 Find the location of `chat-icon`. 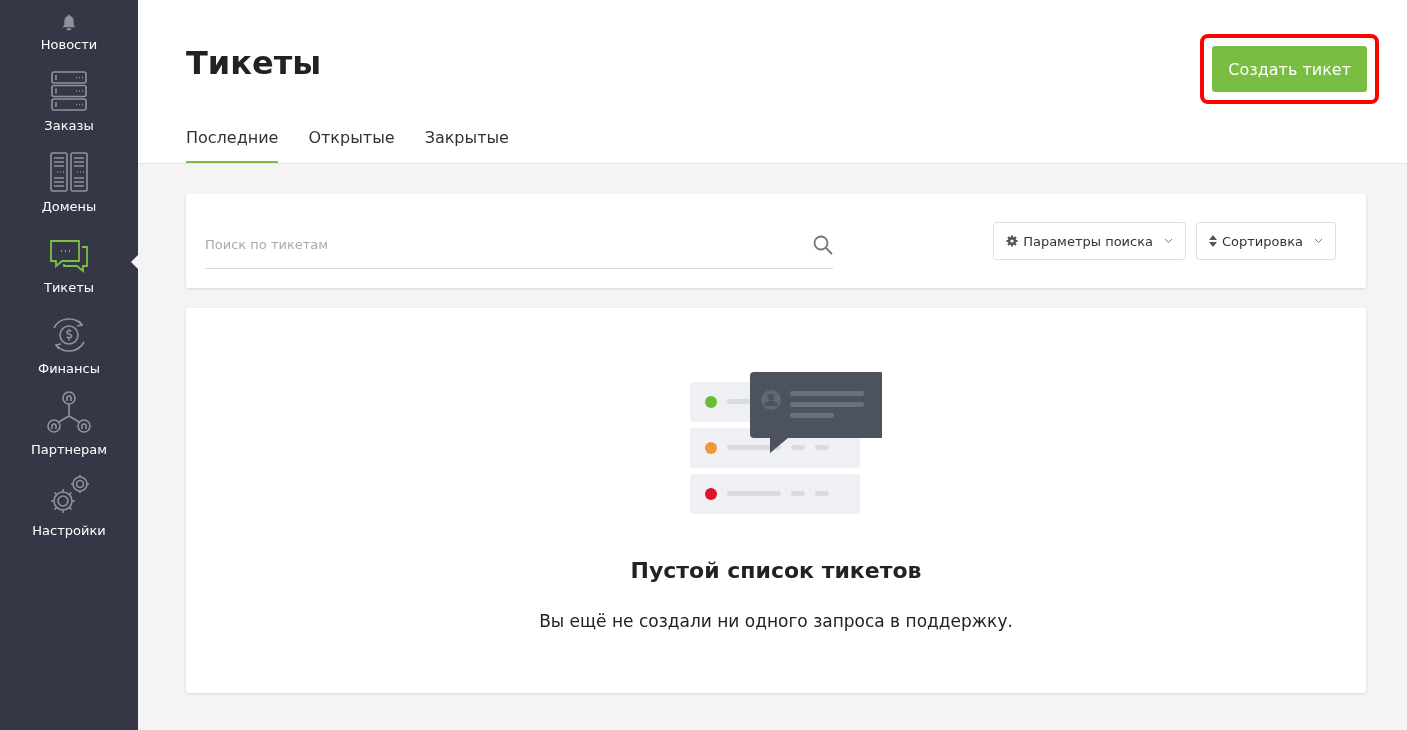

chat-icon is located at coordinates (69, 256).